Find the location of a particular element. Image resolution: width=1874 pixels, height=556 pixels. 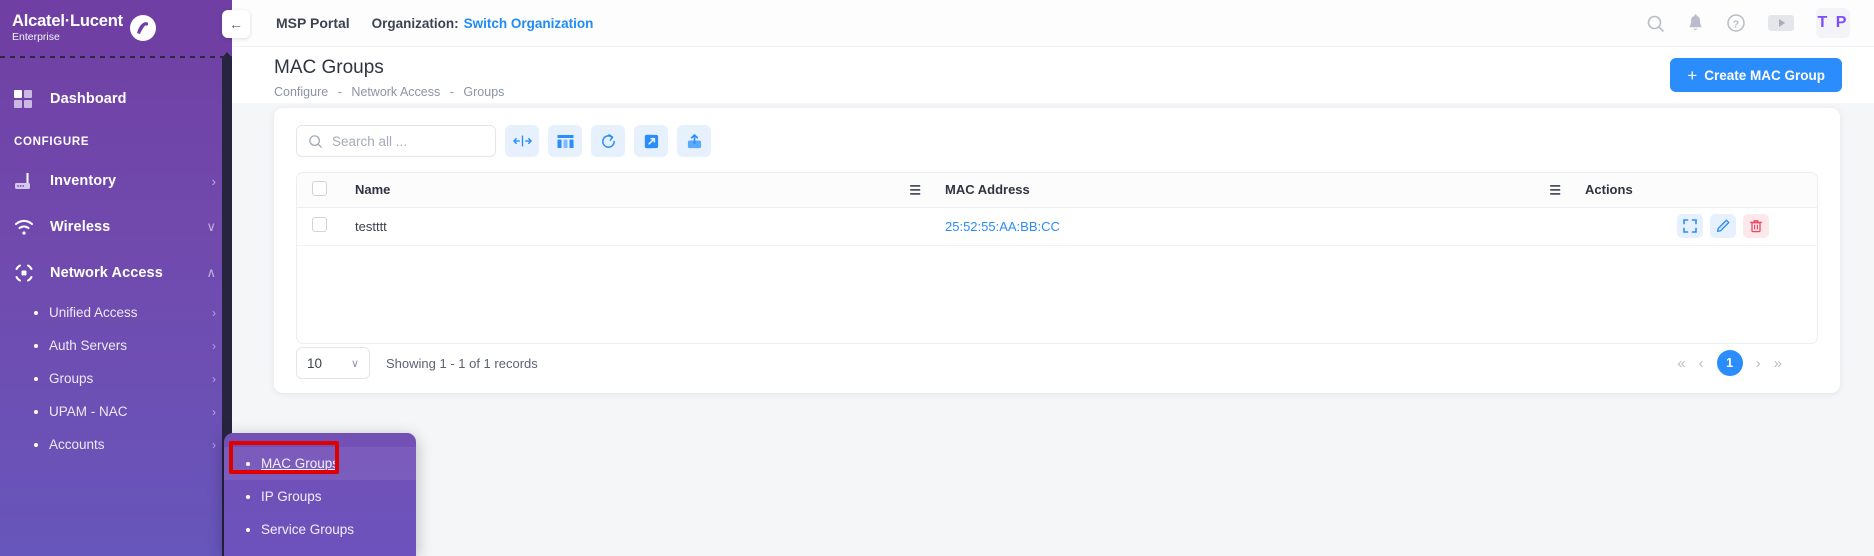

fit-columns-icon is located at coordinates (522, 141).